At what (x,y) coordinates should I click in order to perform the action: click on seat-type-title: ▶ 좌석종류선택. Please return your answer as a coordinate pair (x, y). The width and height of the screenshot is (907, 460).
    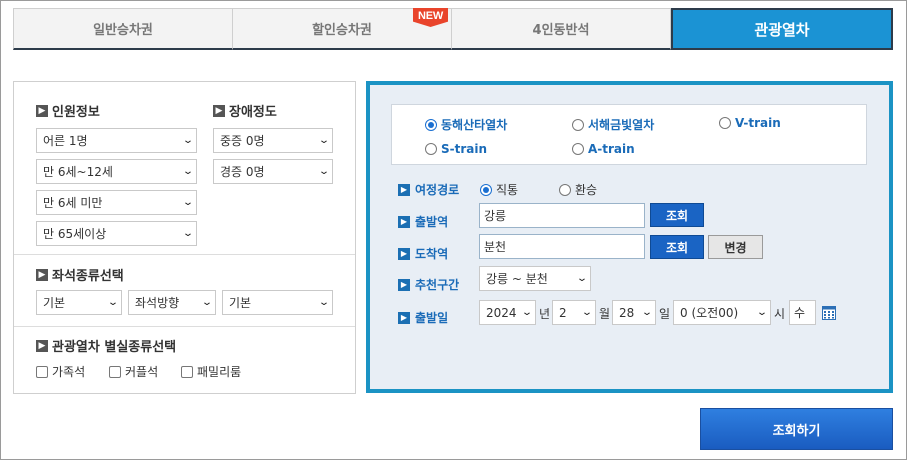
    Looking at the image, I should click on (80, 274).